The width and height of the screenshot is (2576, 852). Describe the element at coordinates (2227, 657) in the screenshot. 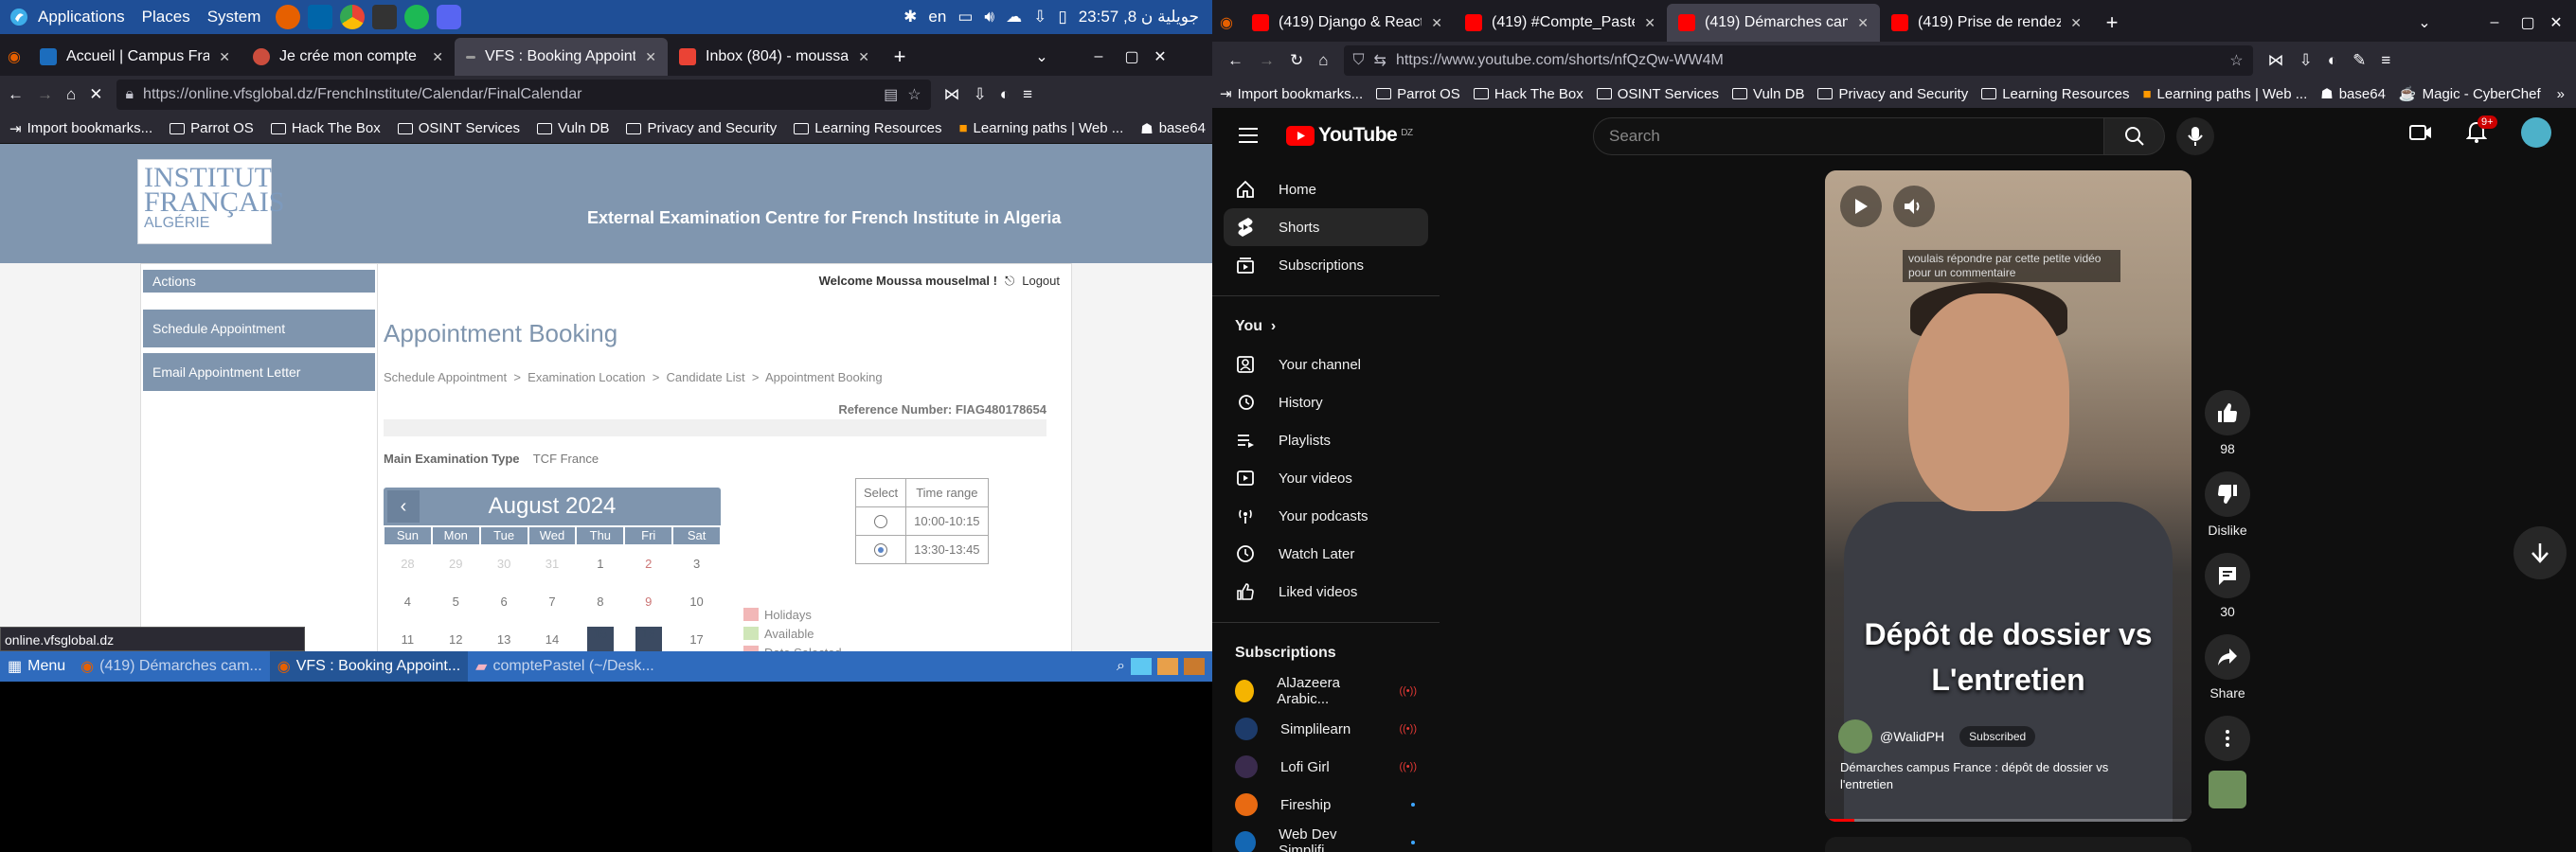

I see `share-button` at that location.